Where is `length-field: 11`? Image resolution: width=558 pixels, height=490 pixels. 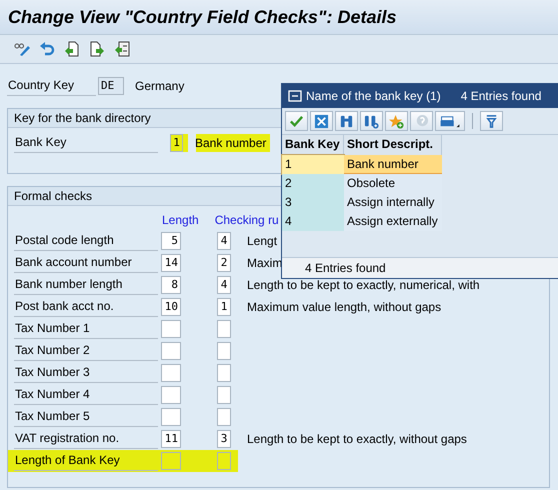
length-field: 11 is located at coordinates (171, 439).